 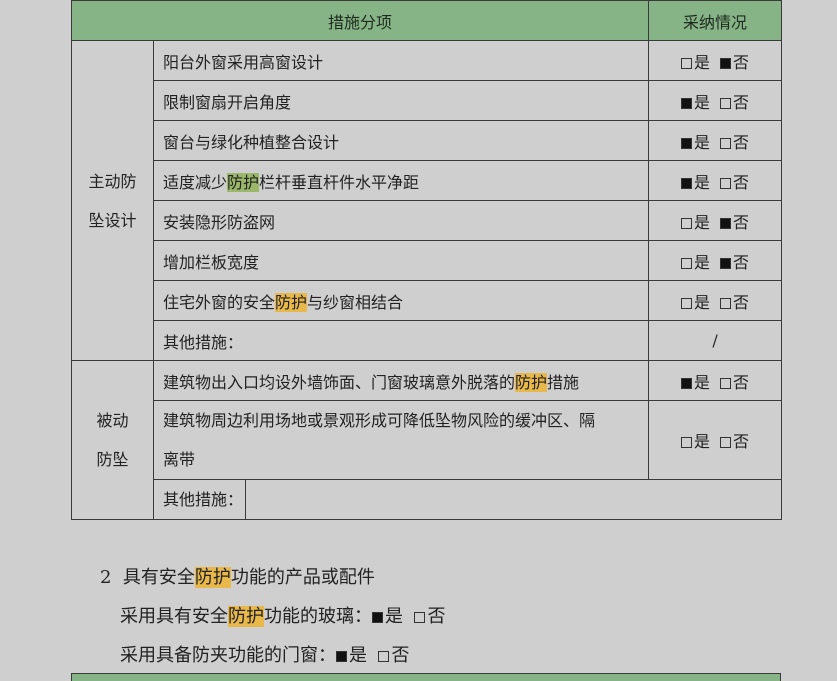 What do you see at coordinates (401, 180) in the screenshot?
I see `measure-text: 适度减少防护栏杆垂直杆件水平净距` at bounding box center [401, 180].